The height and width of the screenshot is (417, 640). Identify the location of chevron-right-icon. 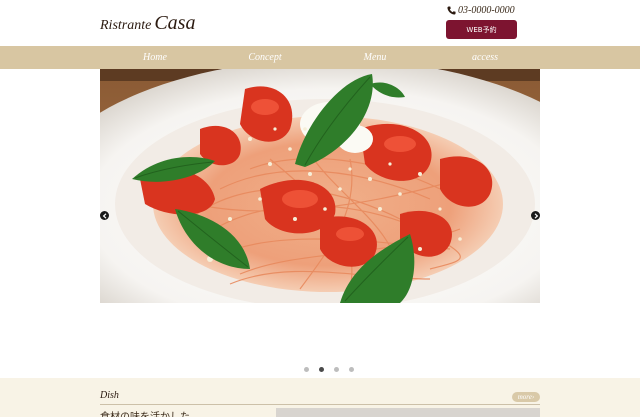
(536, 215).